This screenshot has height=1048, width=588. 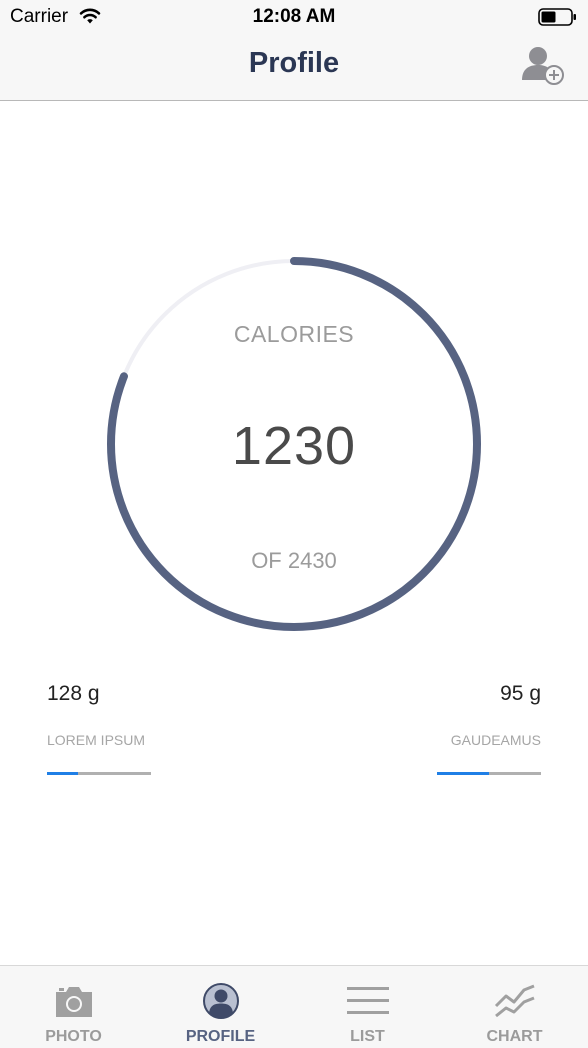 I want to click on battery-icon, so click(x=557, y=17).